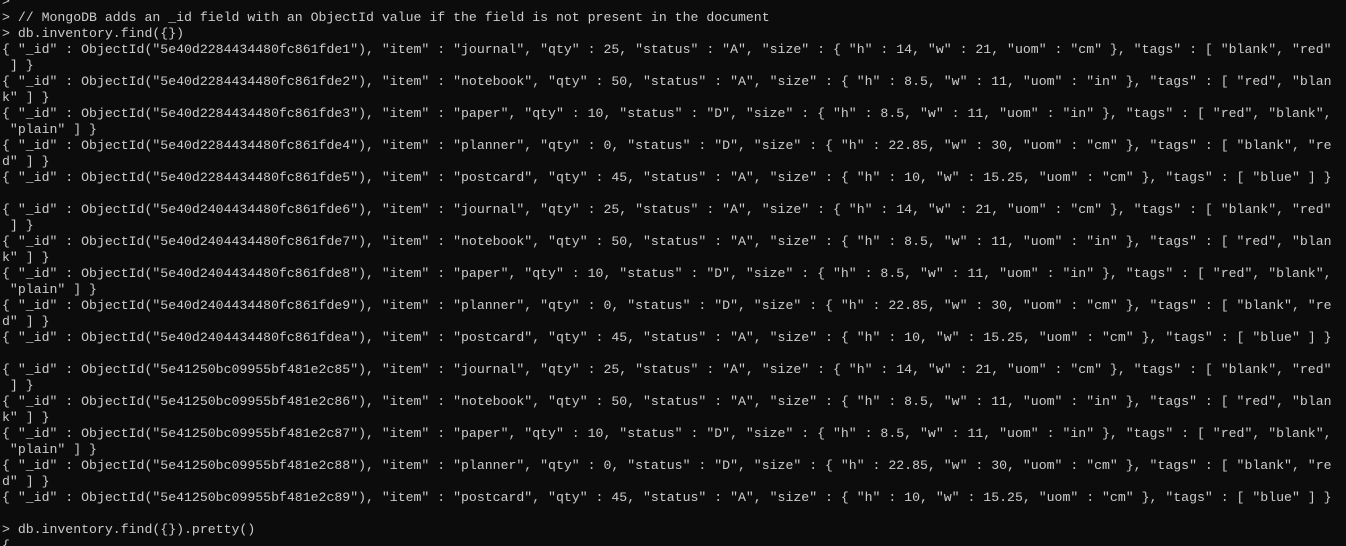  Describe the element at coordinates (6, 4) in the screenshot. I see `prompt-line: >` at that location.